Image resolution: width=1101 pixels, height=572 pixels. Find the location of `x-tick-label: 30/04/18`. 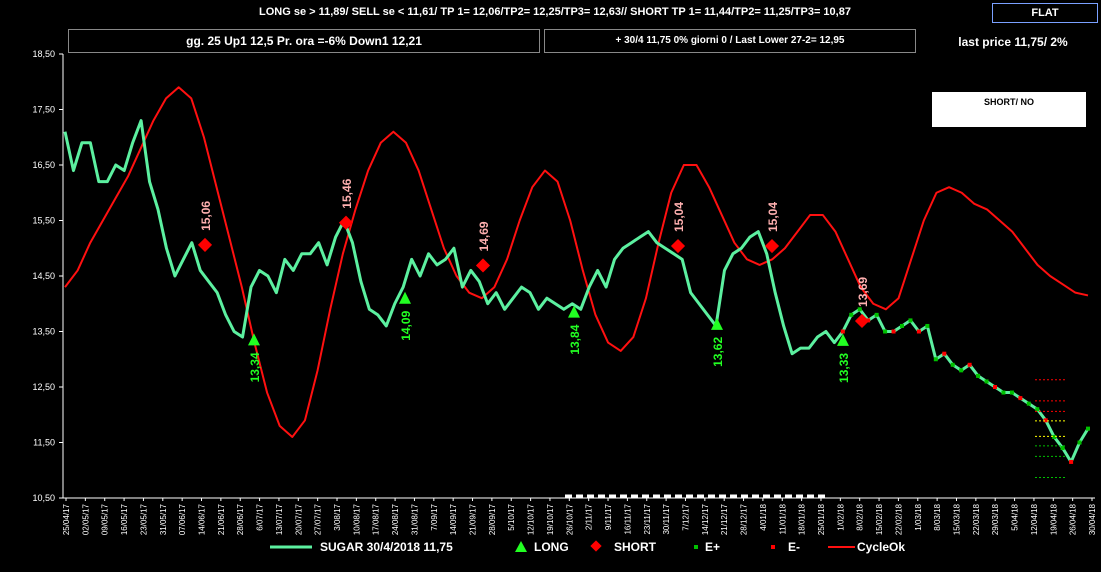

x-tick-label: 30/04/18 is located at coordinates (1092, 519).